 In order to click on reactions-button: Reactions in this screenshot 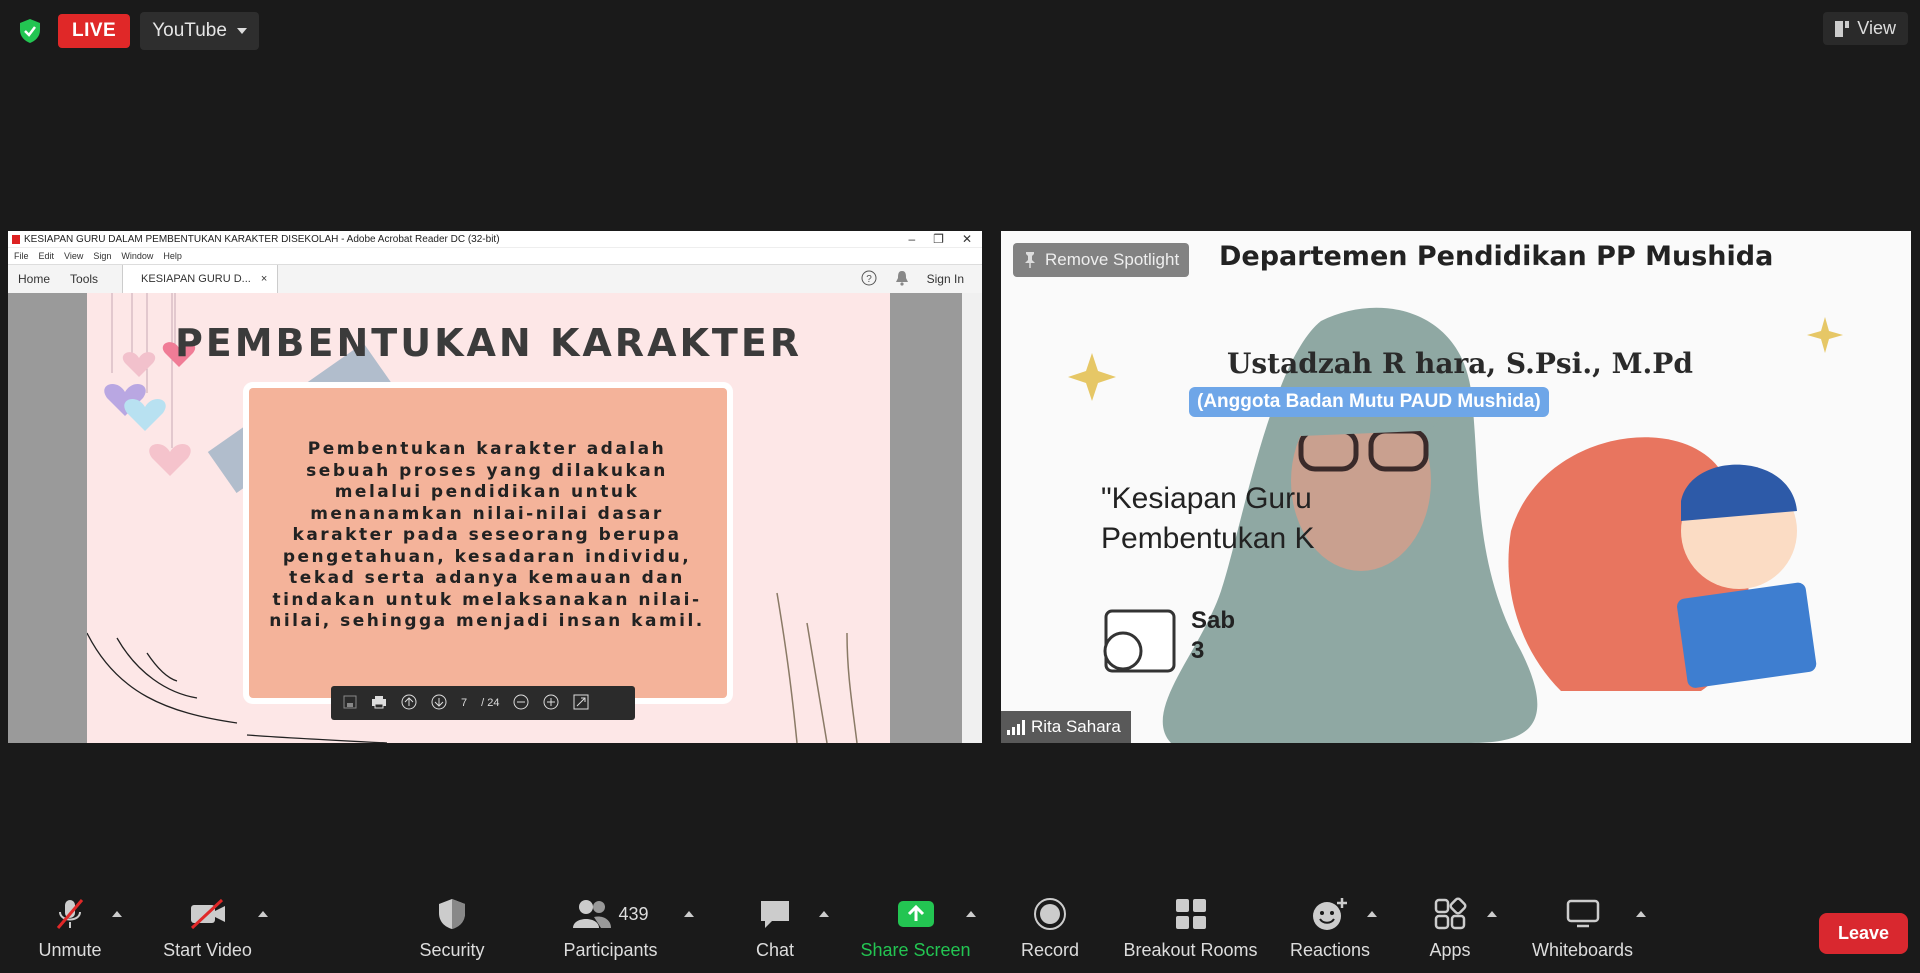, I will do `click(1330, 926)`.